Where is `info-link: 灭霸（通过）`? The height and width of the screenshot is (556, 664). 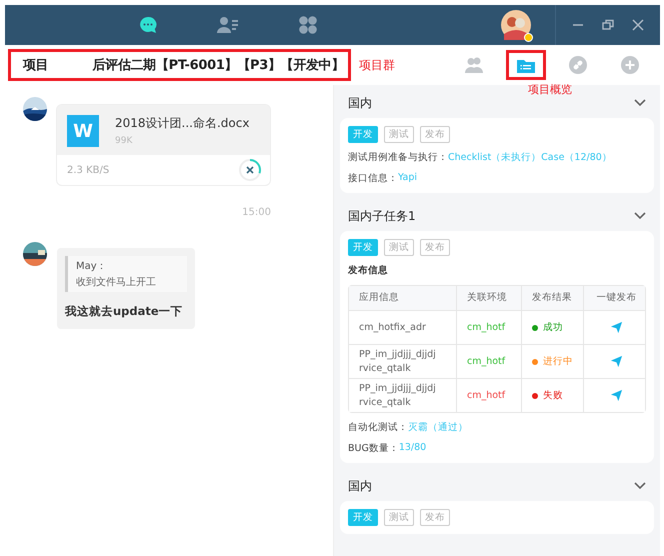 info-link: 灭霸（通过） is located at coordinates (438, 427).